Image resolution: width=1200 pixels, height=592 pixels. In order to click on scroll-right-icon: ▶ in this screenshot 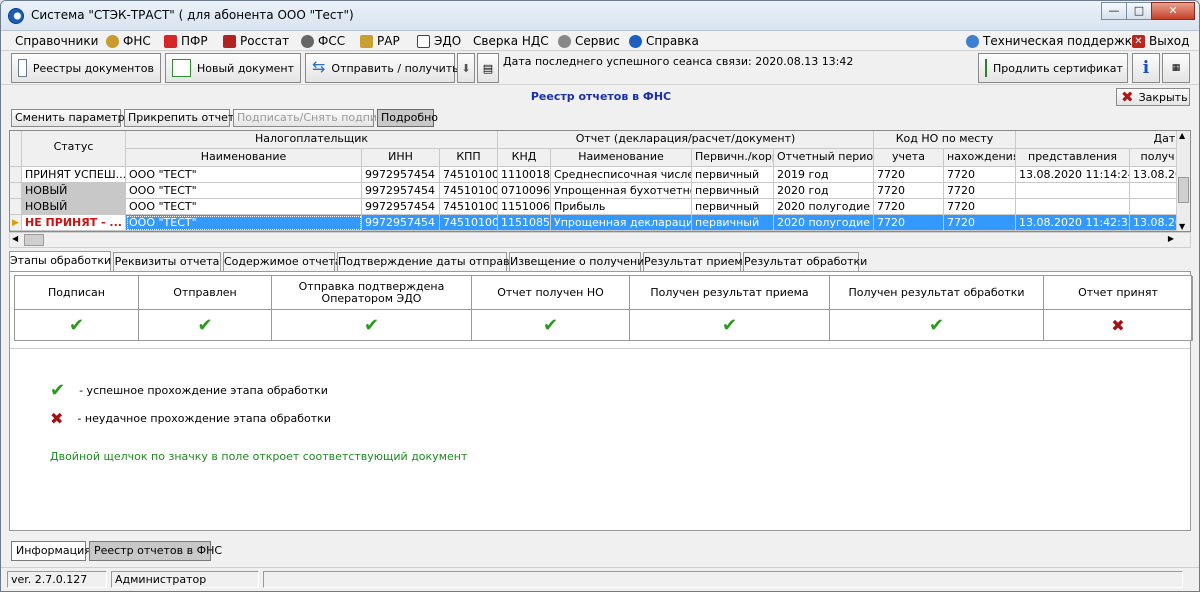, I will do `click(1171, 238)`.